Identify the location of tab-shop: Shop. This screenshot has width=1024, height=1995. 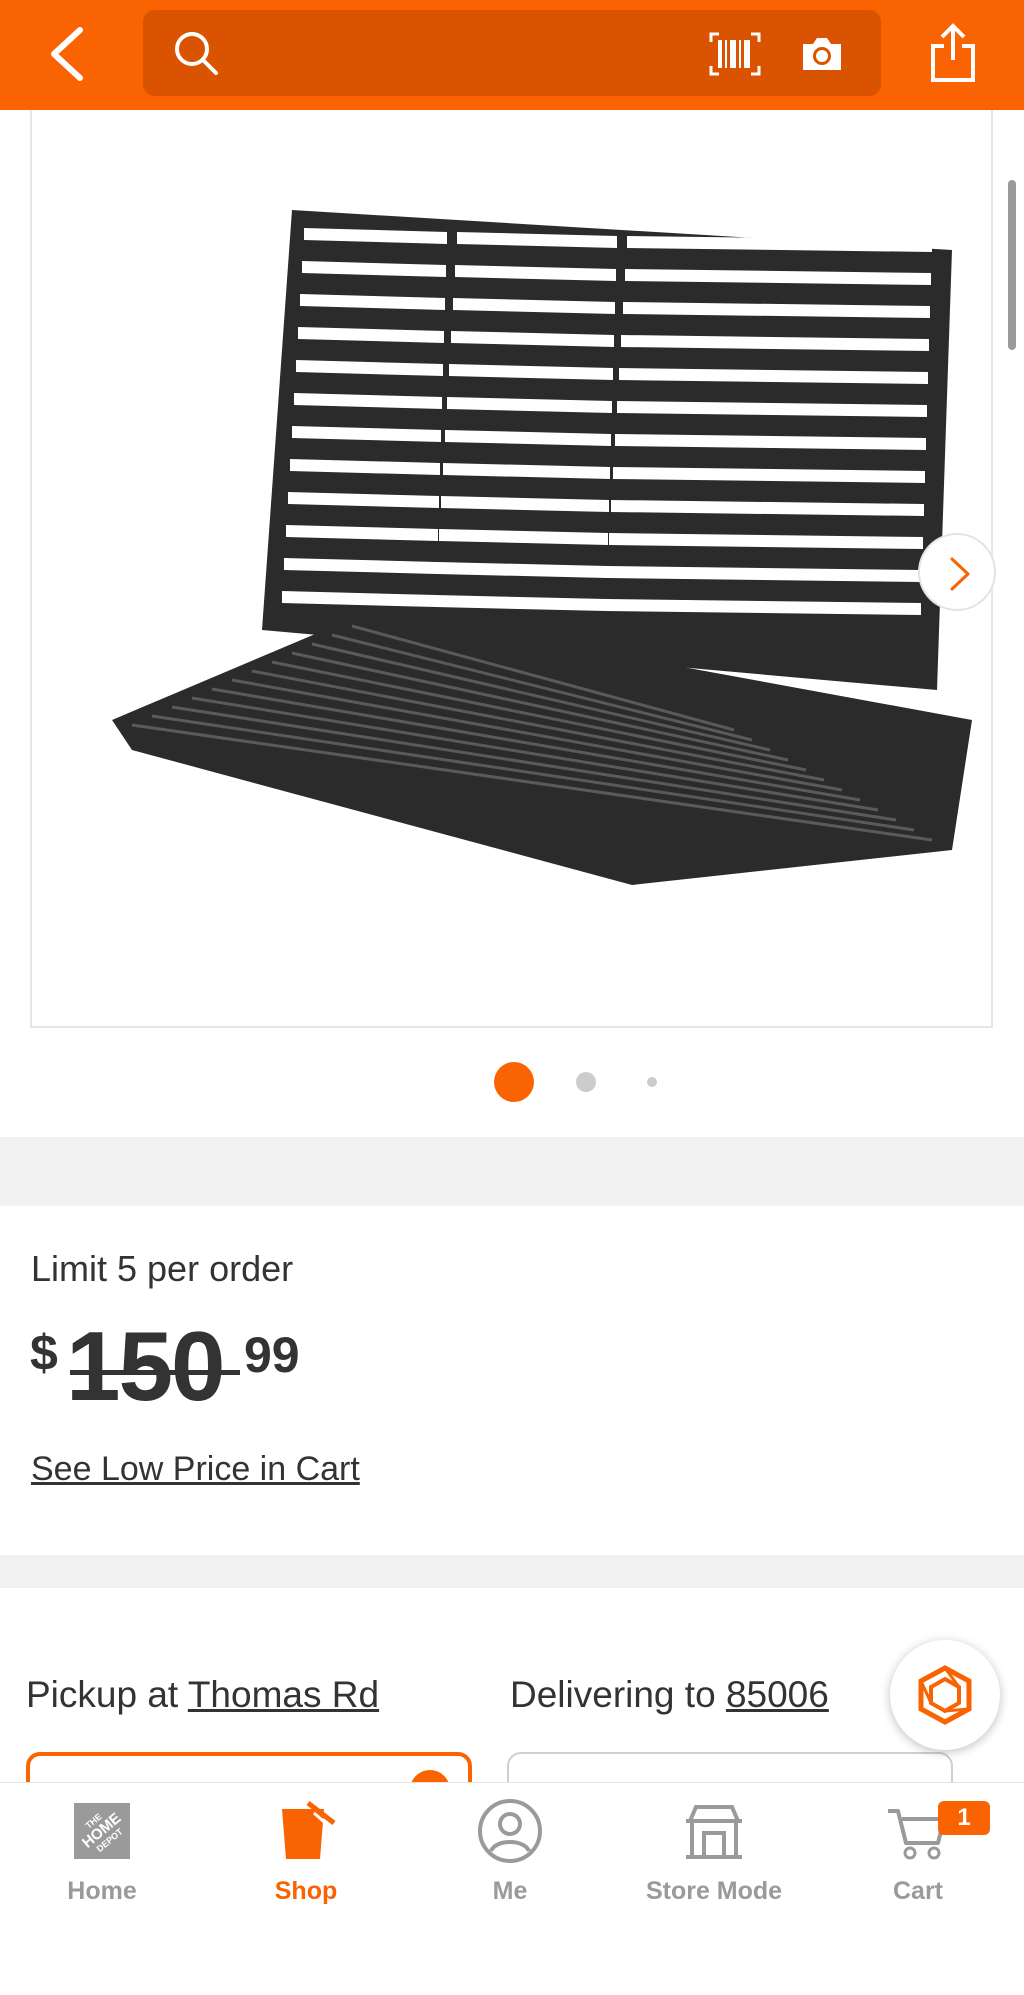
(306, 1844).